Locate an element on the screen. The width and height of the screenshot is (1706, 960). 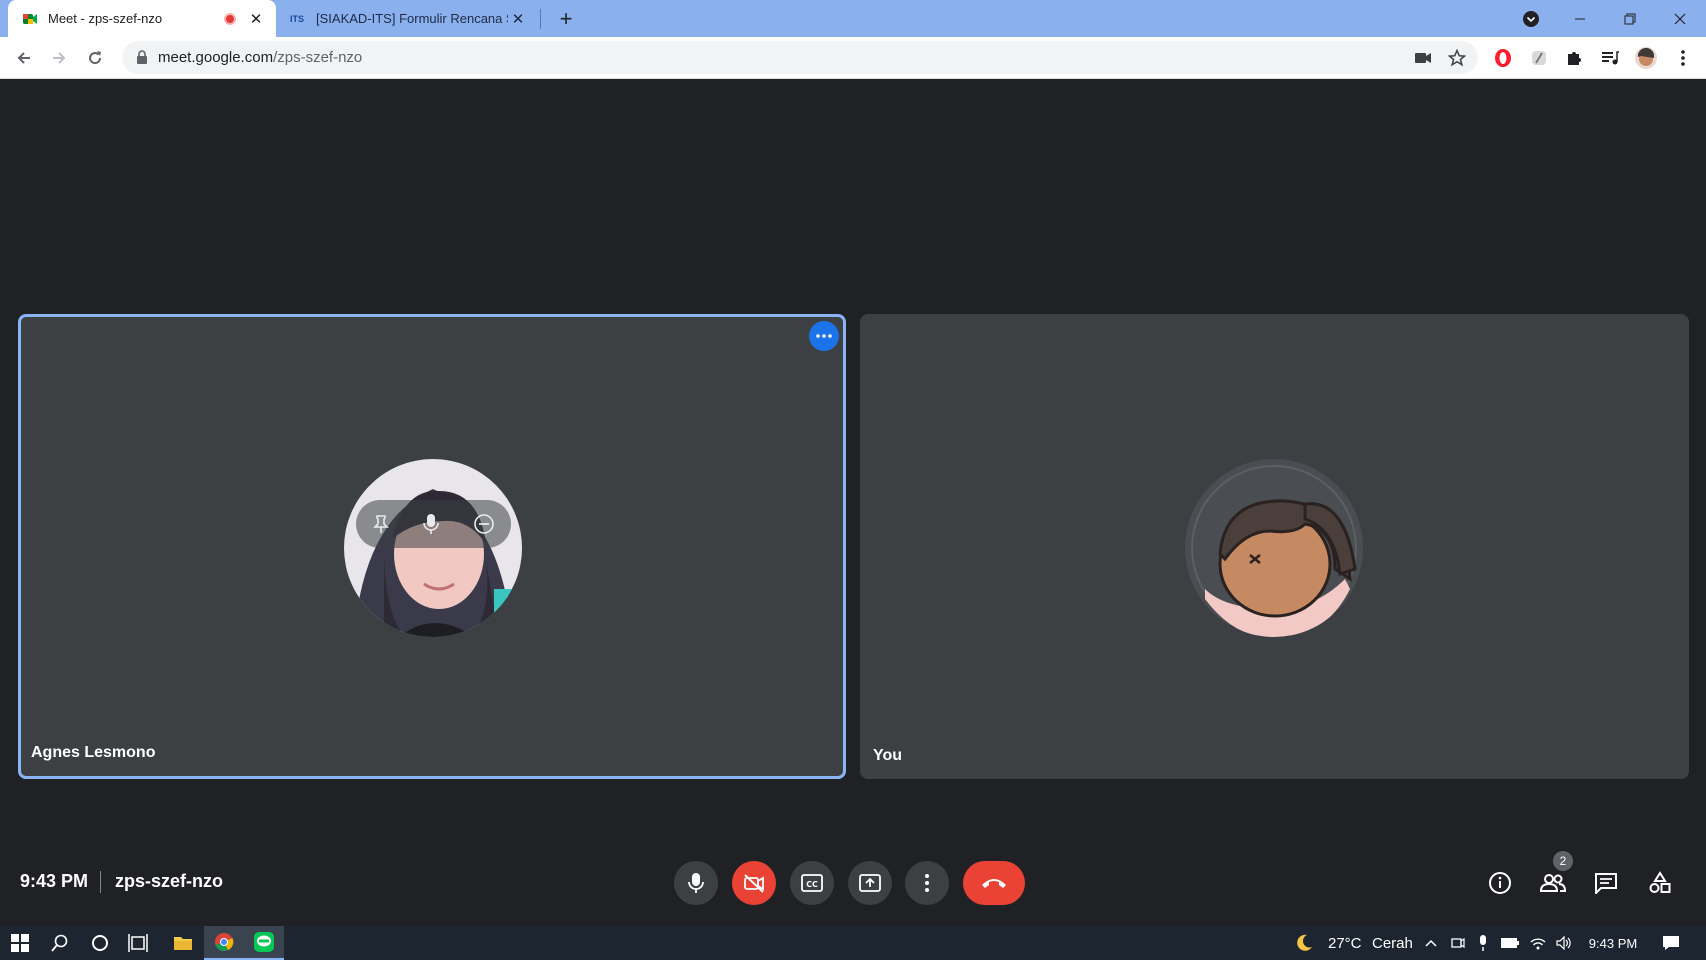
microphone-icon is located at coordinates (431, 524).